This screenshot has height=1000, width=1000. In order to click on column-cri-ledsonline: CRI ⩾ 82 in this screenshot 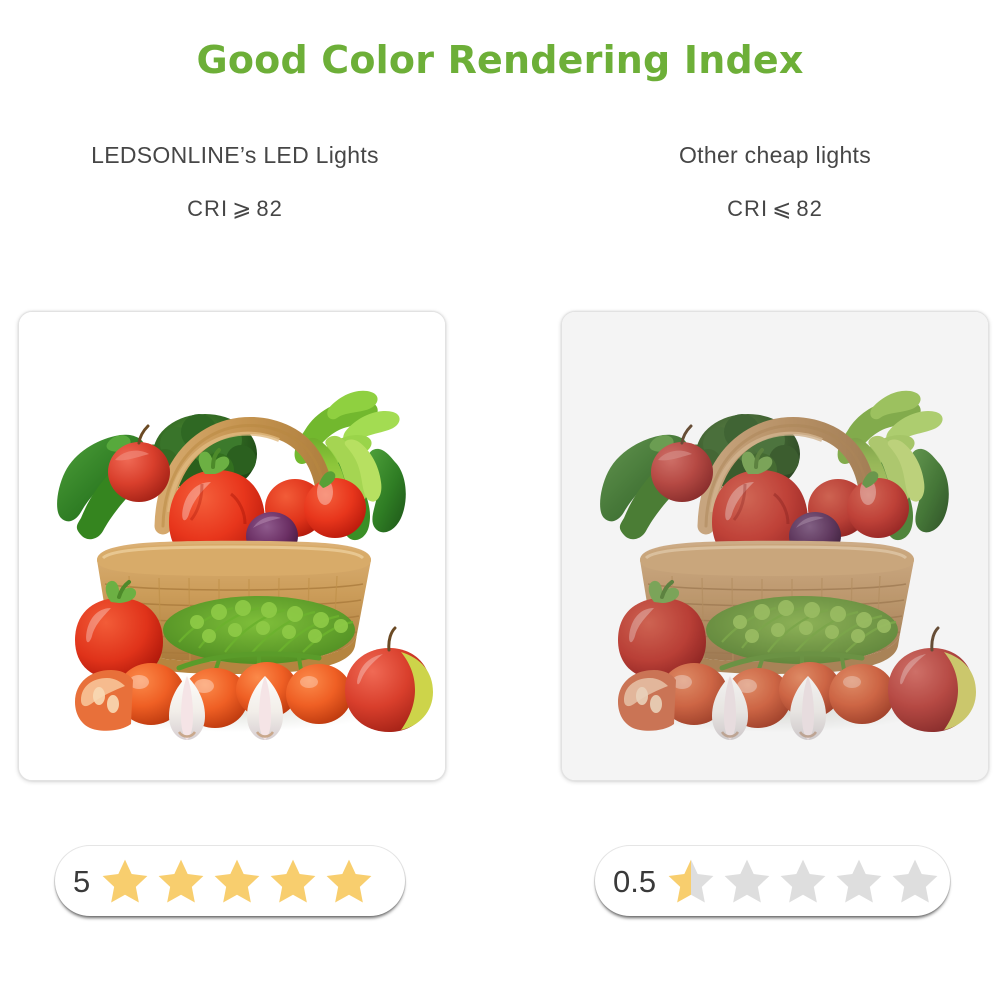, I will do `click(235, 208)`.